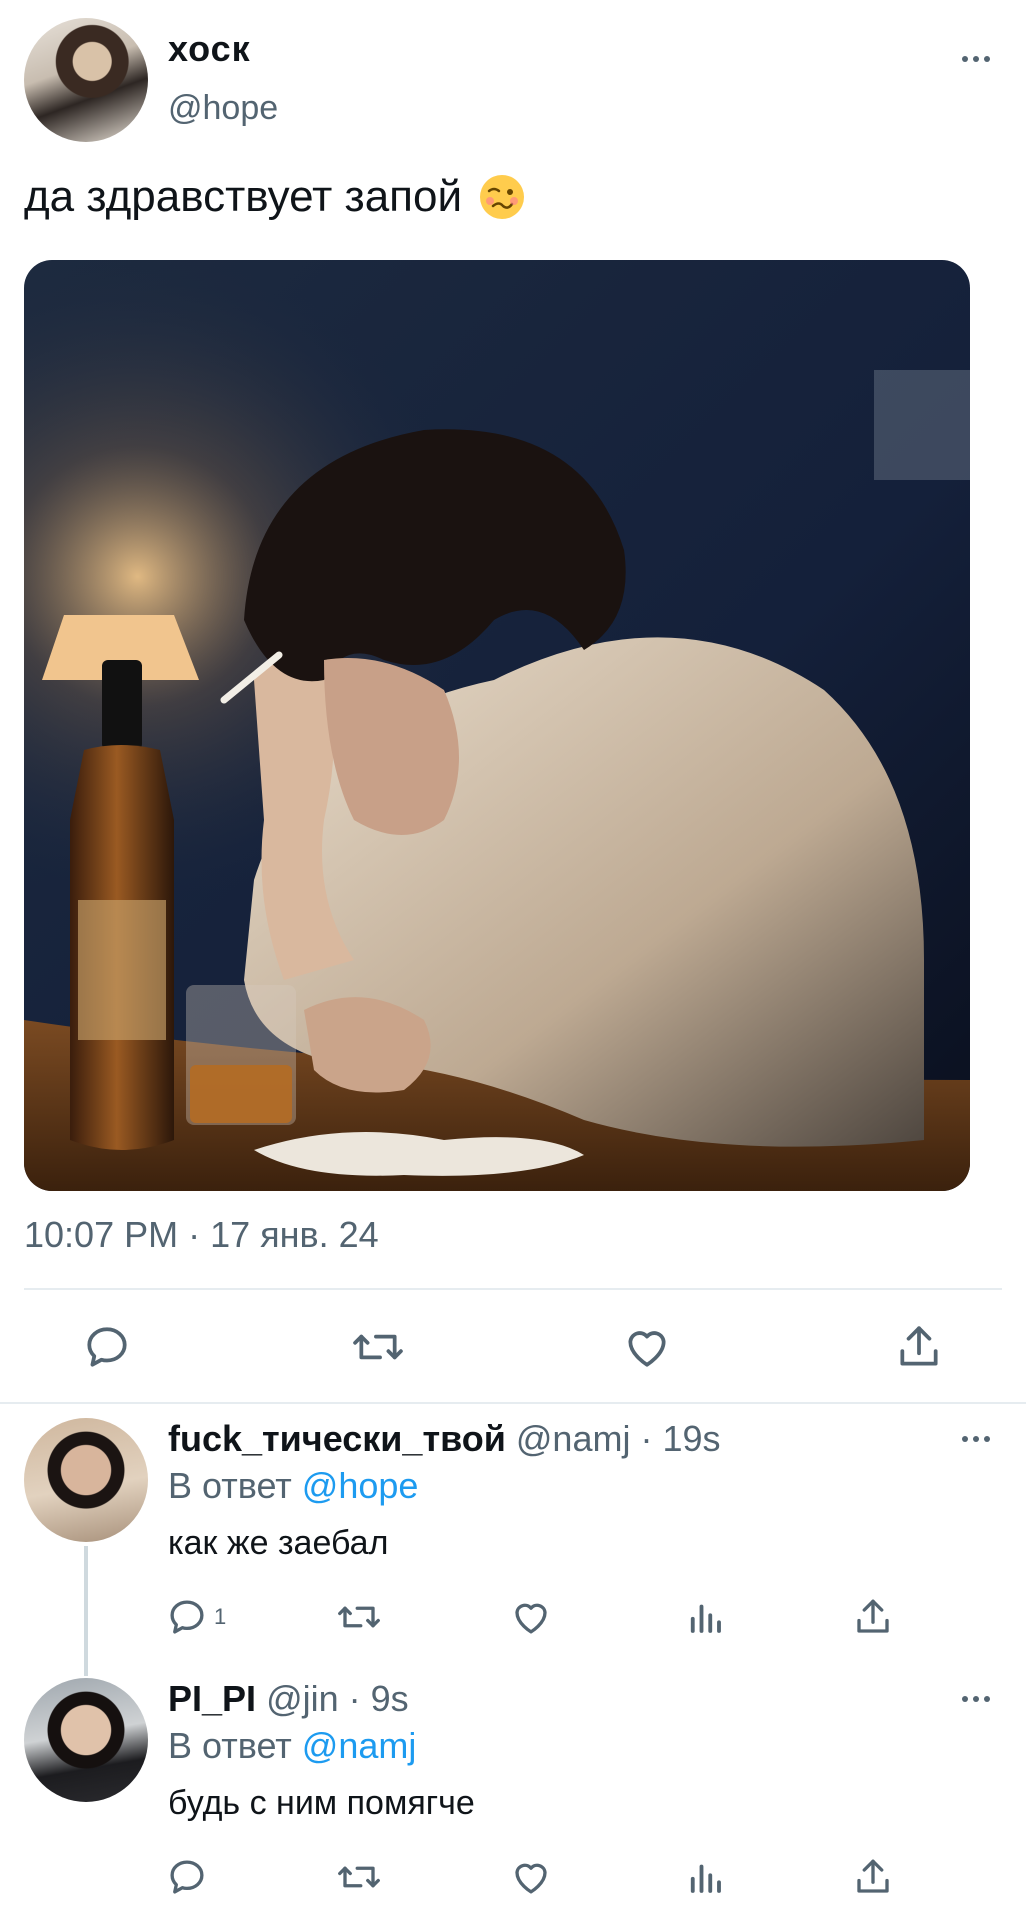 Image resolution: width=1026 pixels, height=1920 pixels. I want to click on woozy-face-icon, so click(502, 197).